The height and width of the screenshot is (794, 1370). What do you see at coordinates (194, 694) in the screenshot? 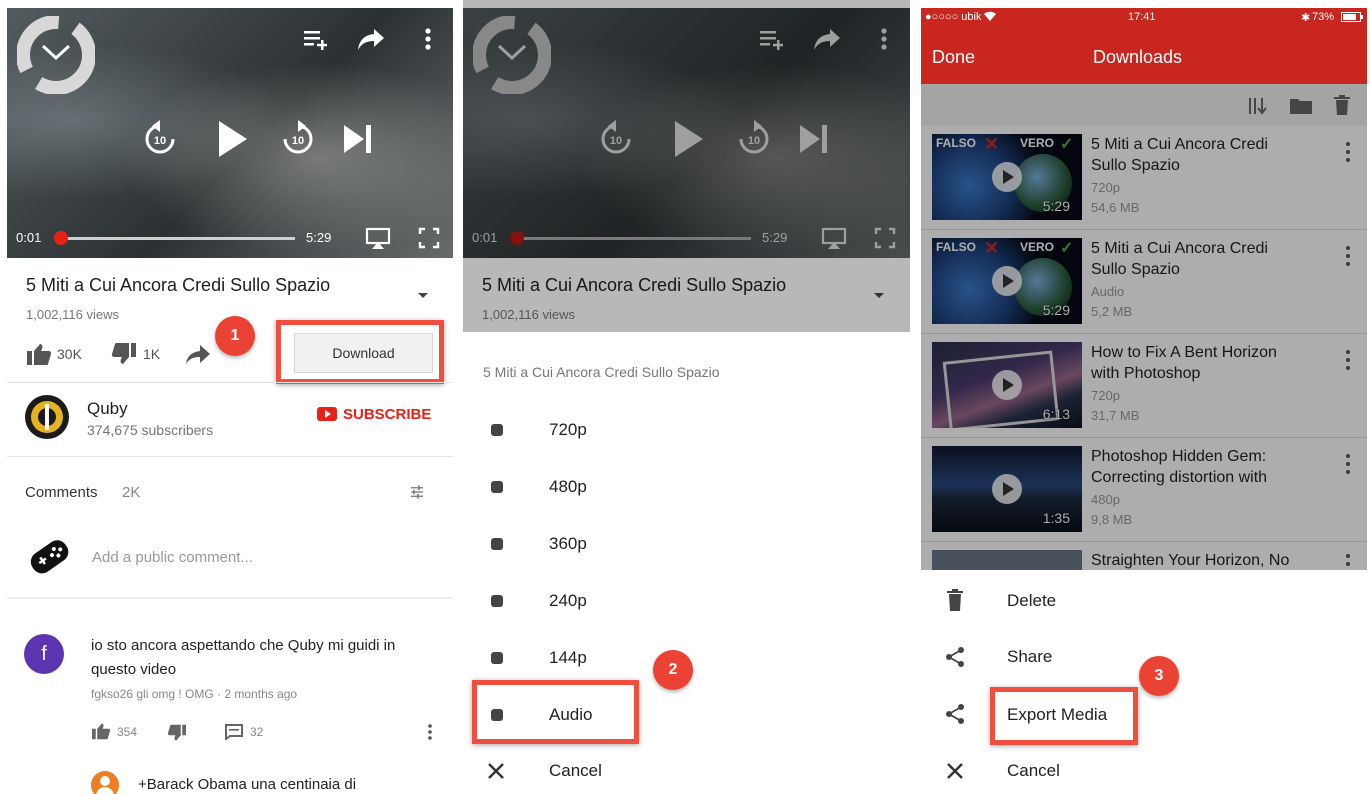
I see `comment-meta: fgkso26 gli omg ! OMG · 2 months ago` at bounding box center [194, 694].